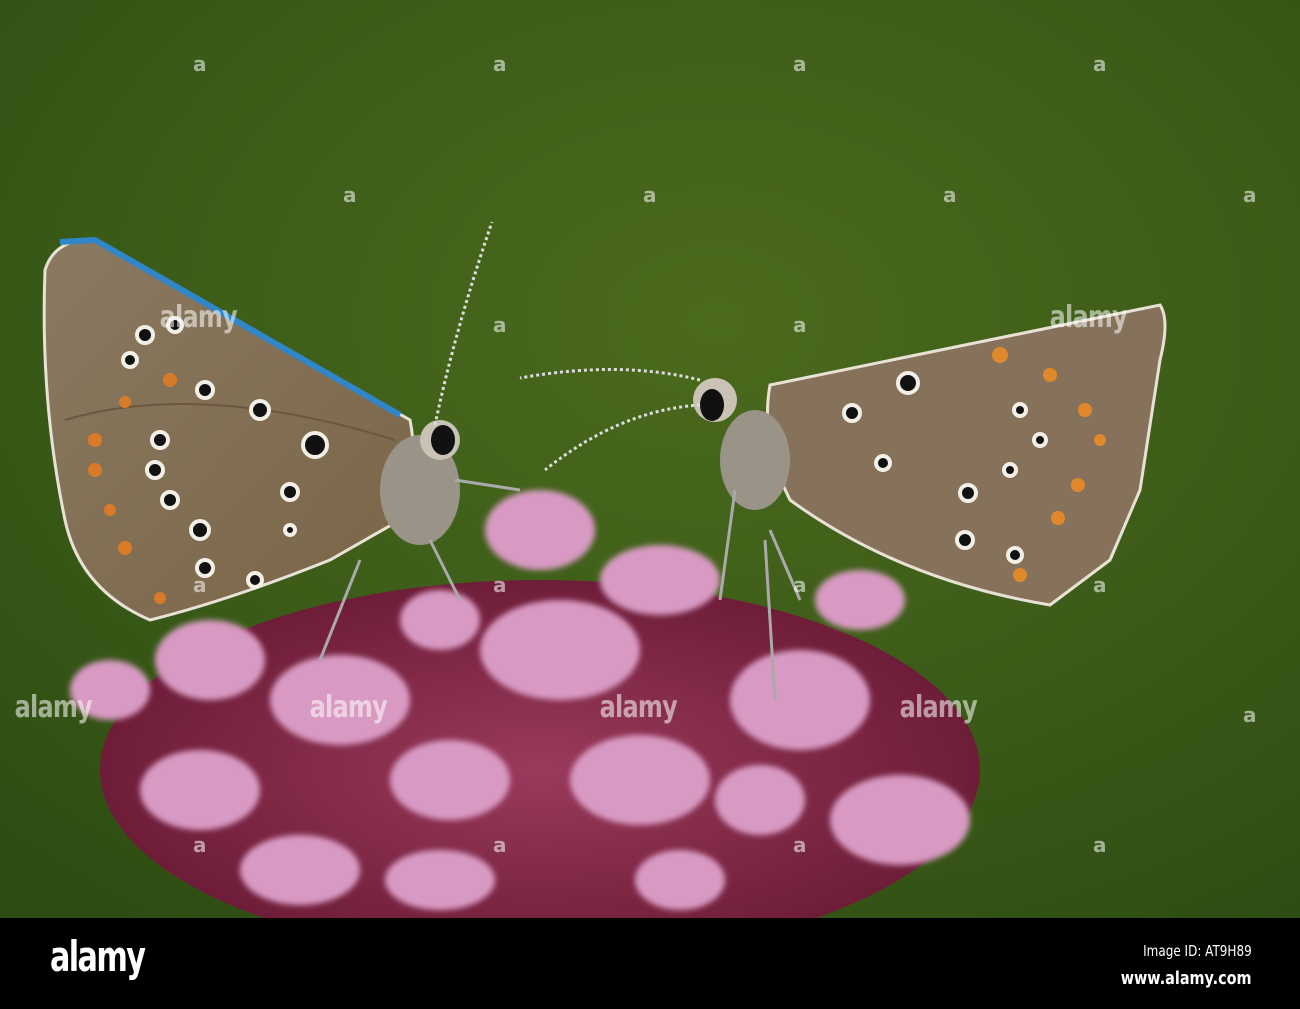 The image size is (1300, 1009). Describe the element at coordinates (98, 956) in the screenshot. I see `alamy-logo: alamy` at that location.